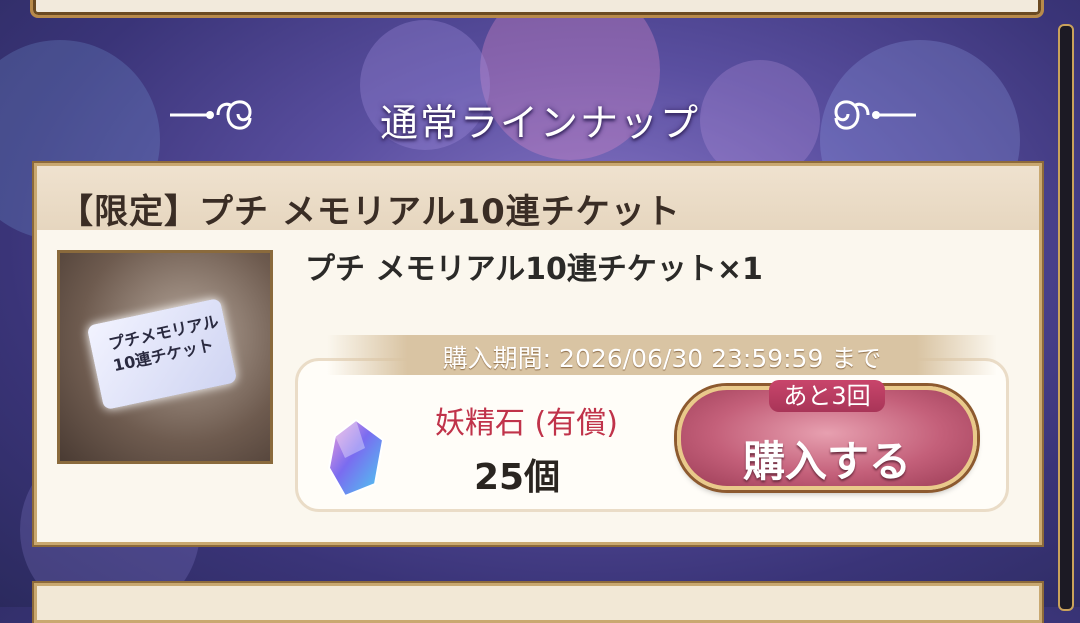 The image size is (1080, 623). I want to click on purchase-period-banner: 購入期間: 2026/06/30 23:59:59 まで, so click(662, 355).